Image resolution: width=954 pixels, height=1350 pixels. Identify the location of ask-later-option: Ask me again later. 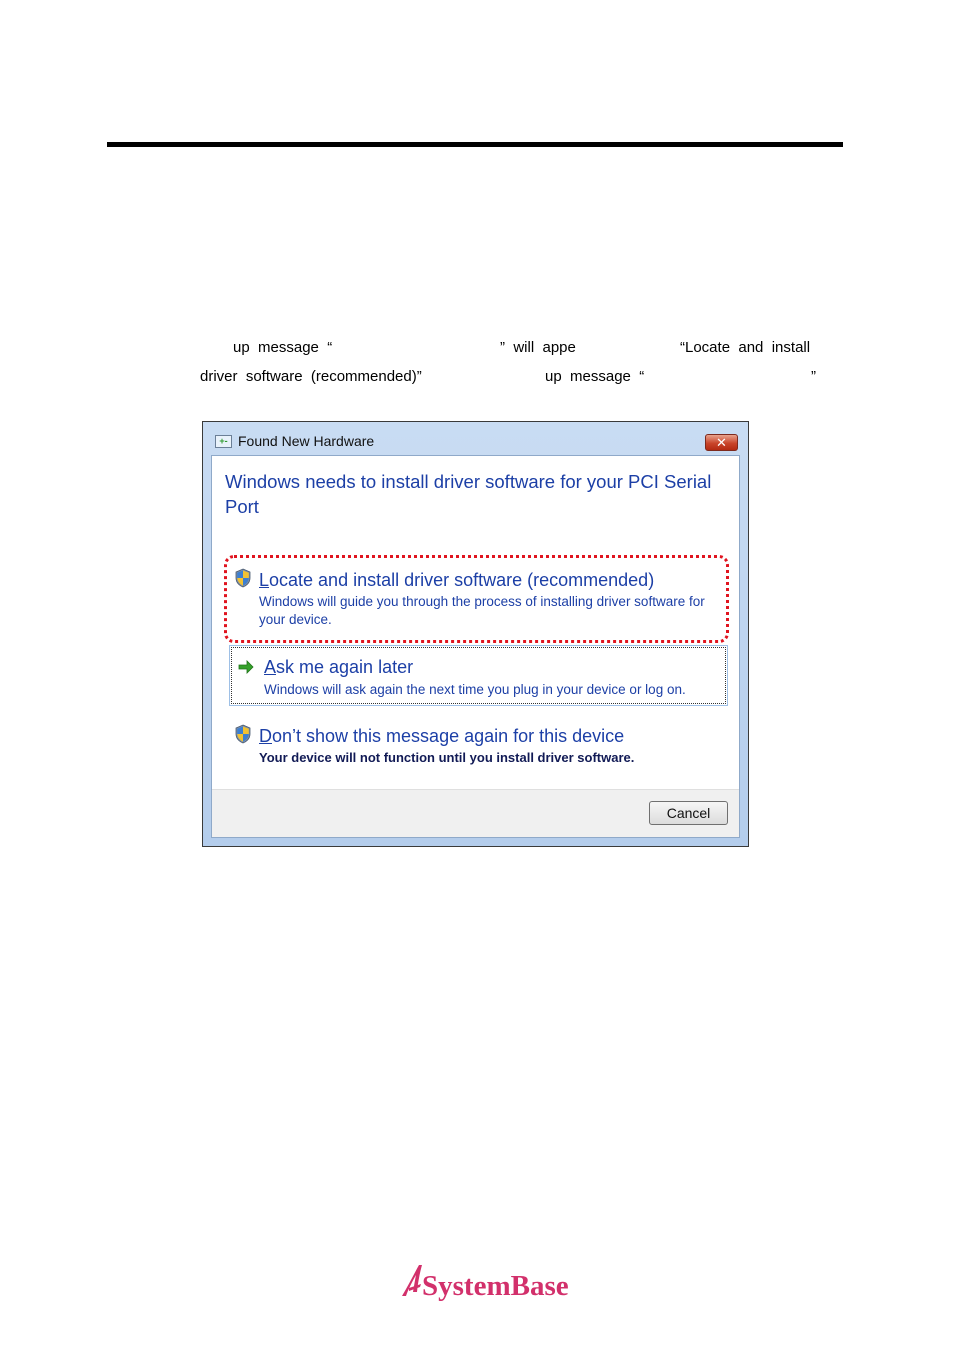
(338, 667).